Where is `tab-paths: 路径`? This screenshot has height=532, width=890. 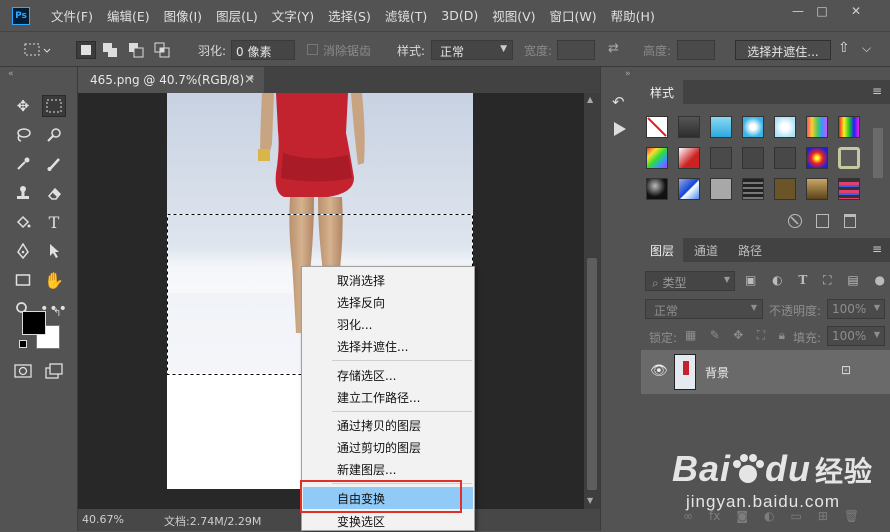
tab-paths: 路径 is located at coordinates (750, 250).